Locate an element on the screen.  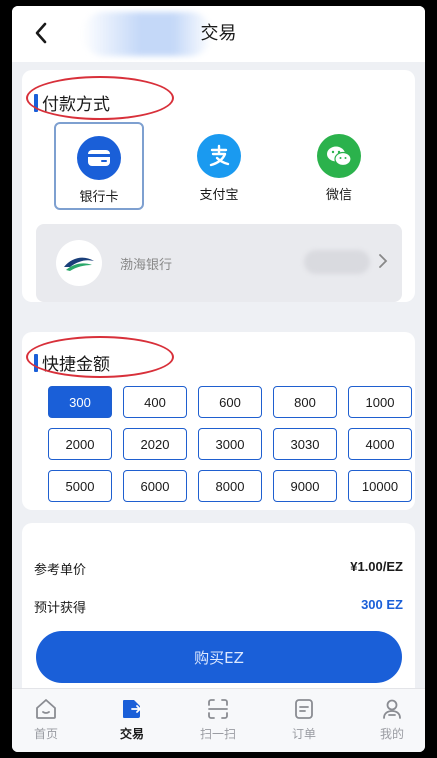
amount-option: 5000 is located at coordinates (80, 486).